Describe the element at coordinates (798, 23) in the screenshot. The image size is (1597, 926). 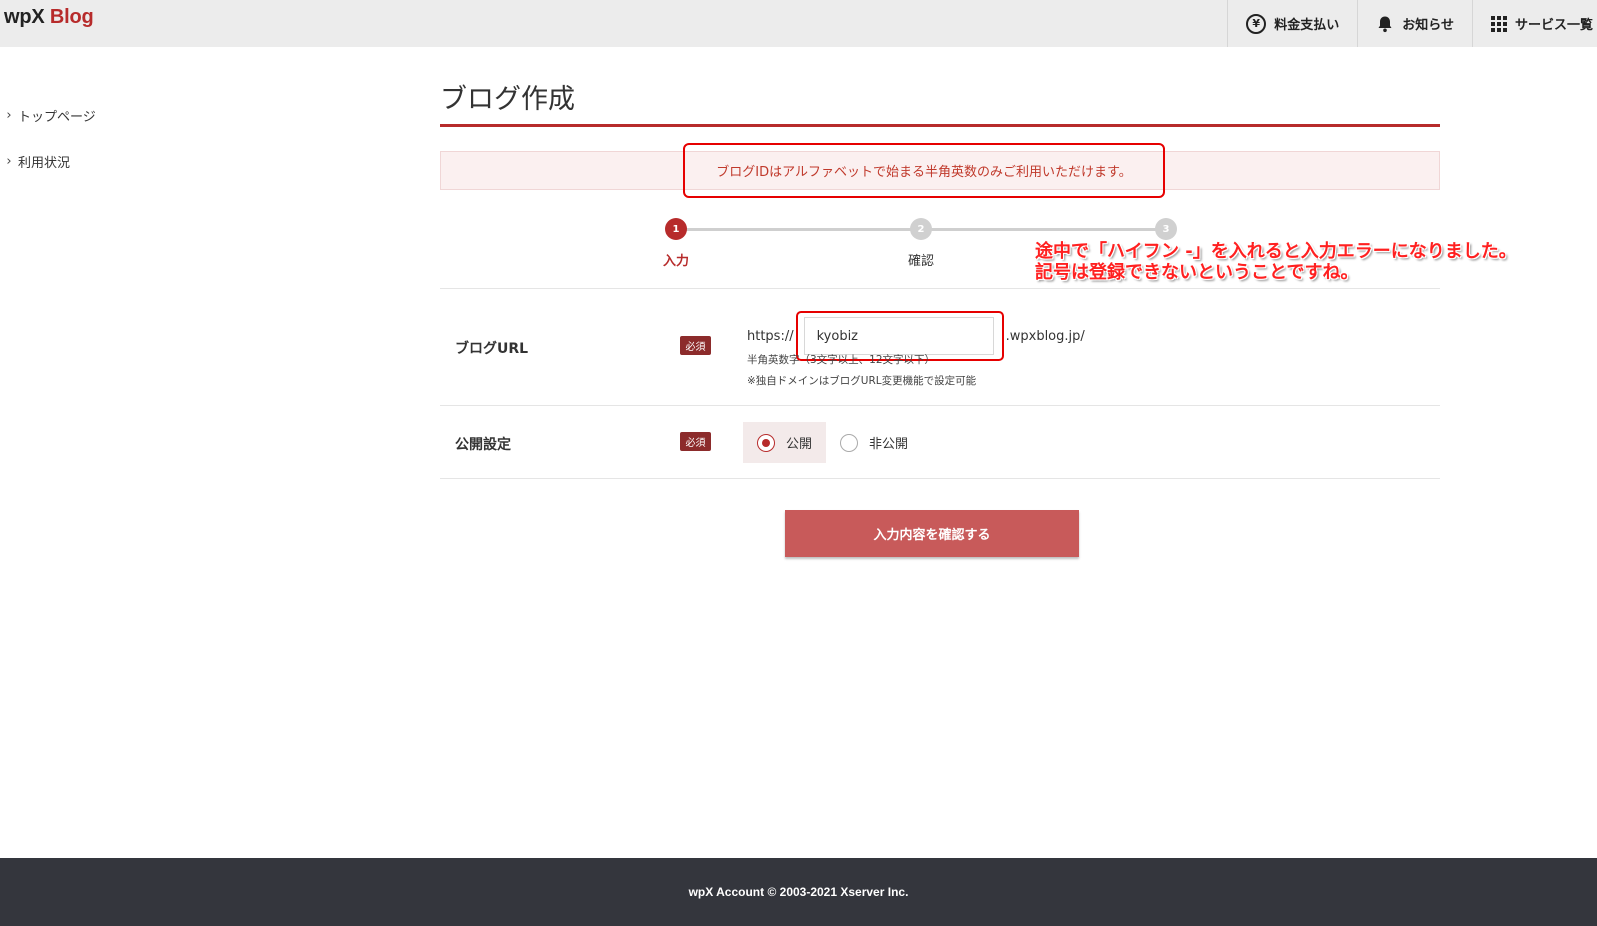
I see `top-header: wpX Blog ¥ 料金支払い お知らせ サービス一覧` at that location.